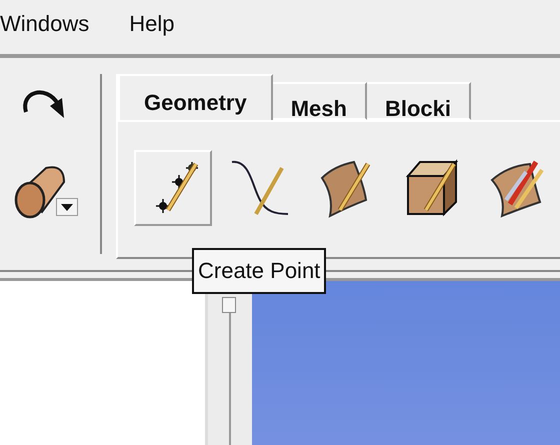 Image resolution: width=560 pixels, height=445 pixels. I want to click on tool-button, so click(173, 188).